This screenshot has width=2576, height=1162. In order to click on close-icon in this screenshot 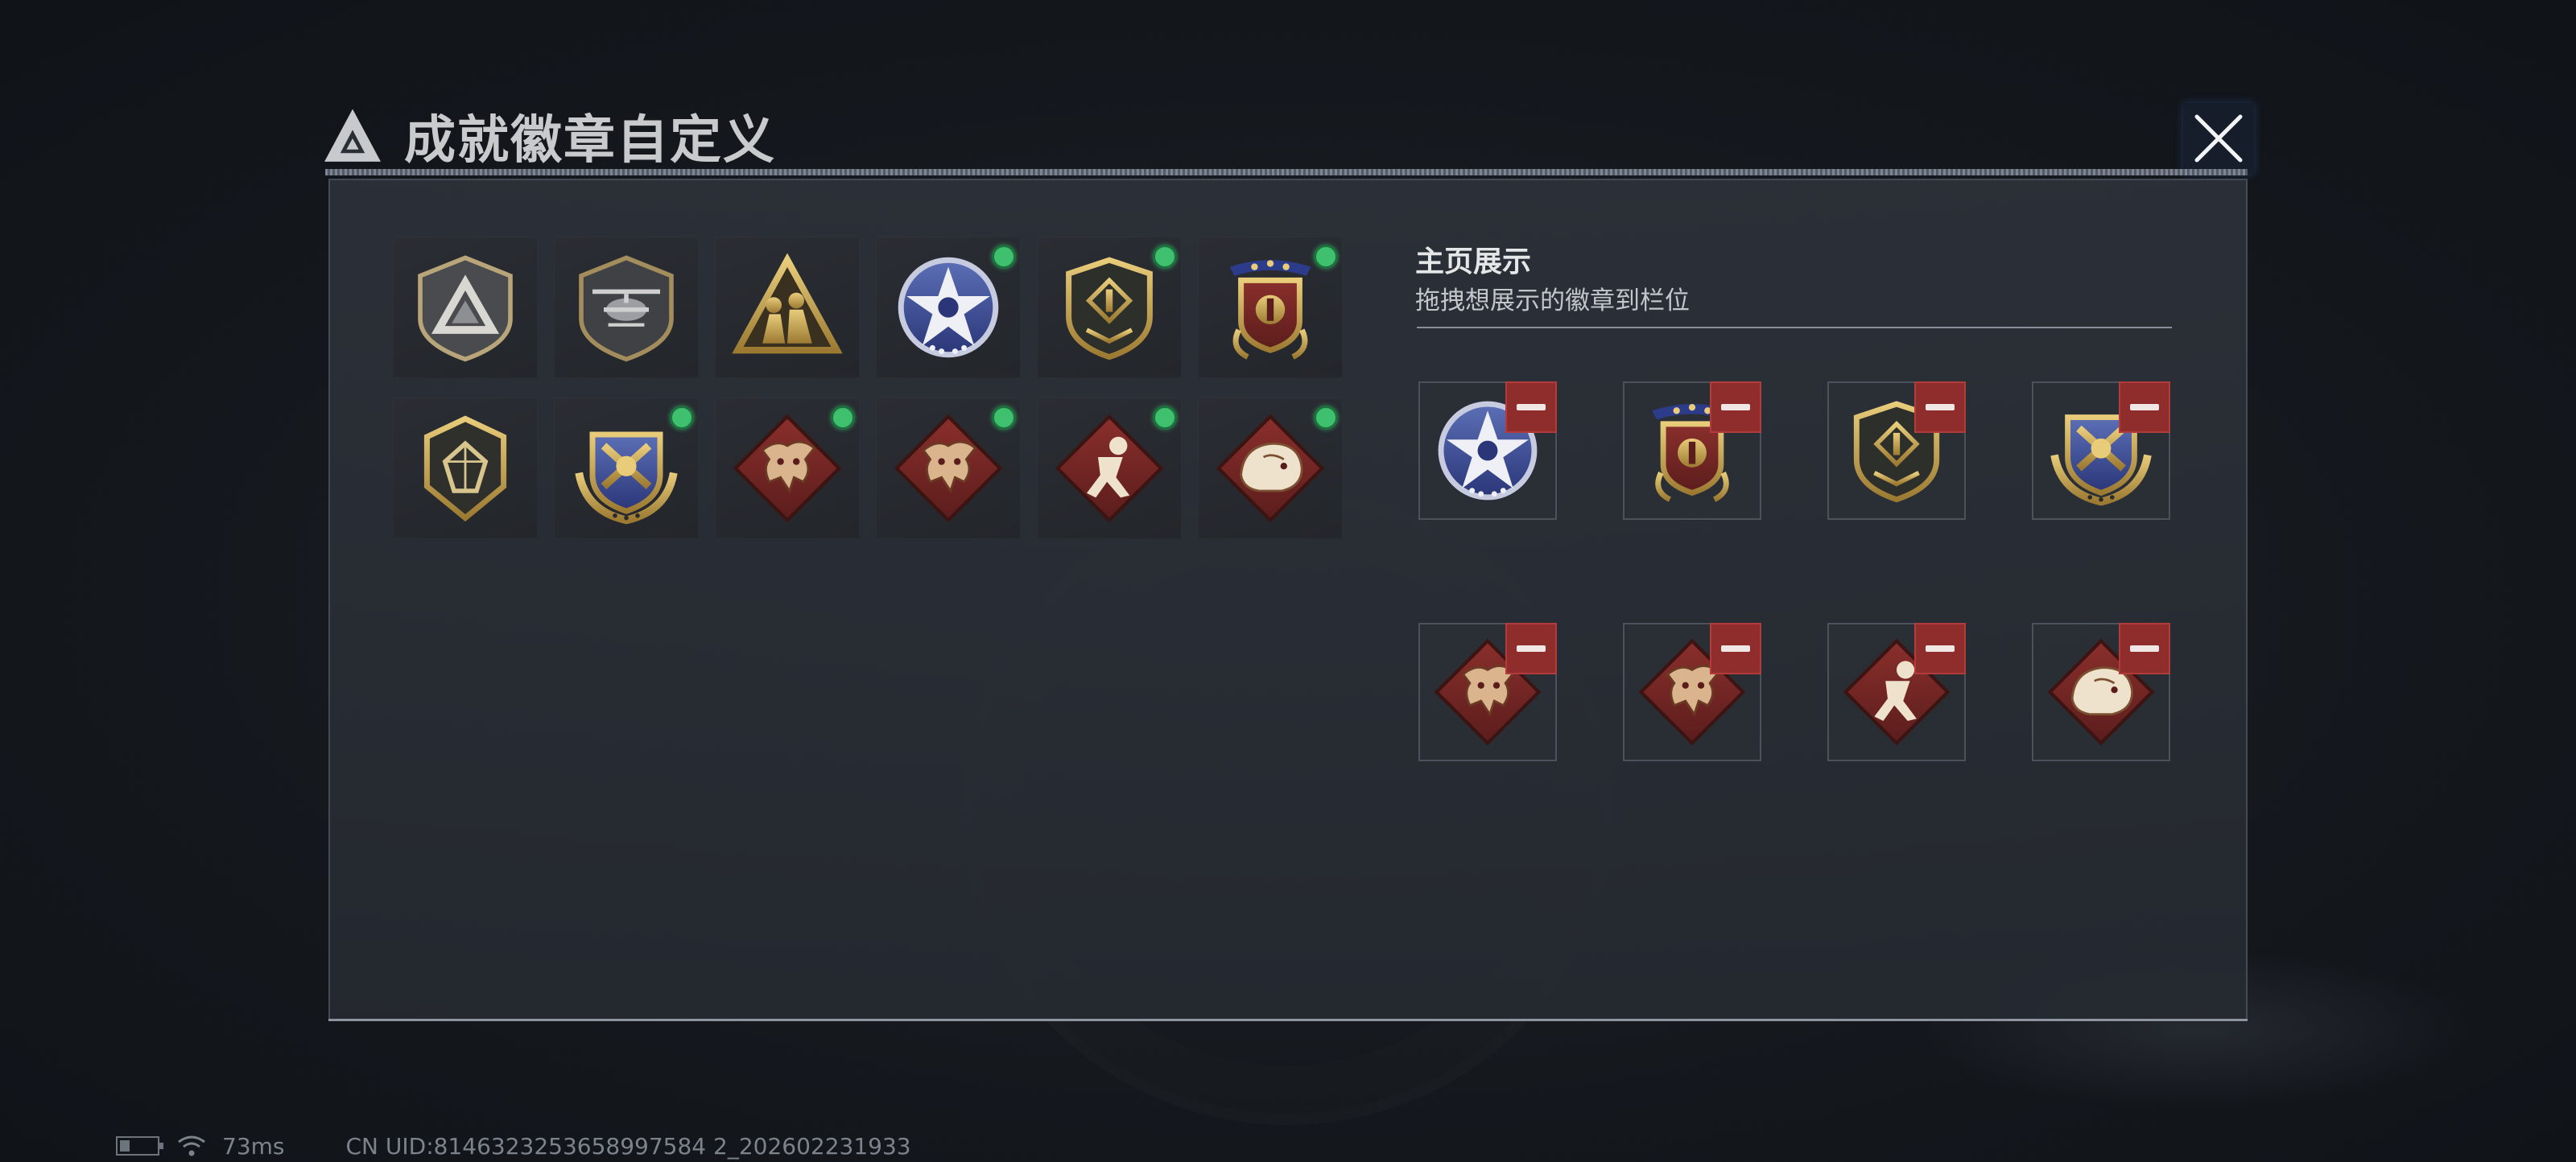, I will do `click(2218, 138)`.